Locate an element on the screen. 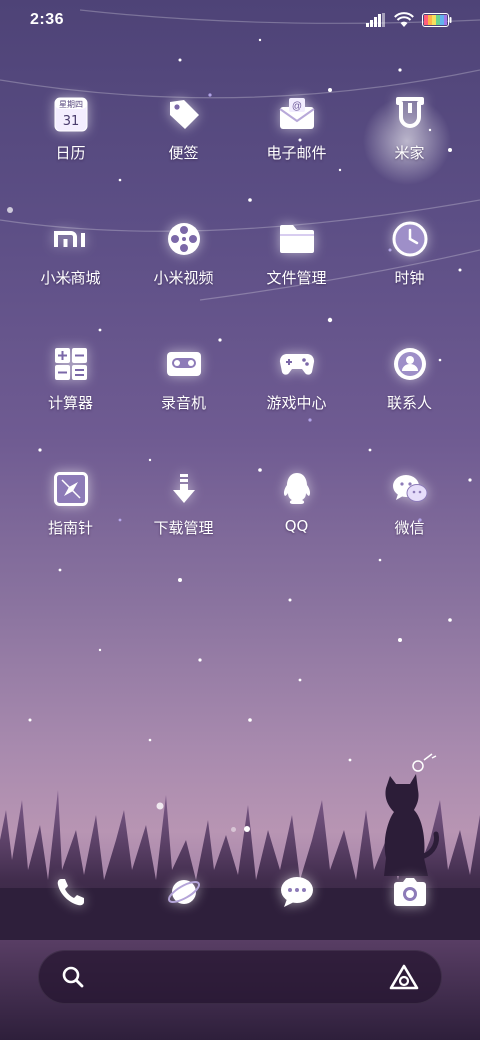  app-label: 微信 is located at coordinates (409, 528).